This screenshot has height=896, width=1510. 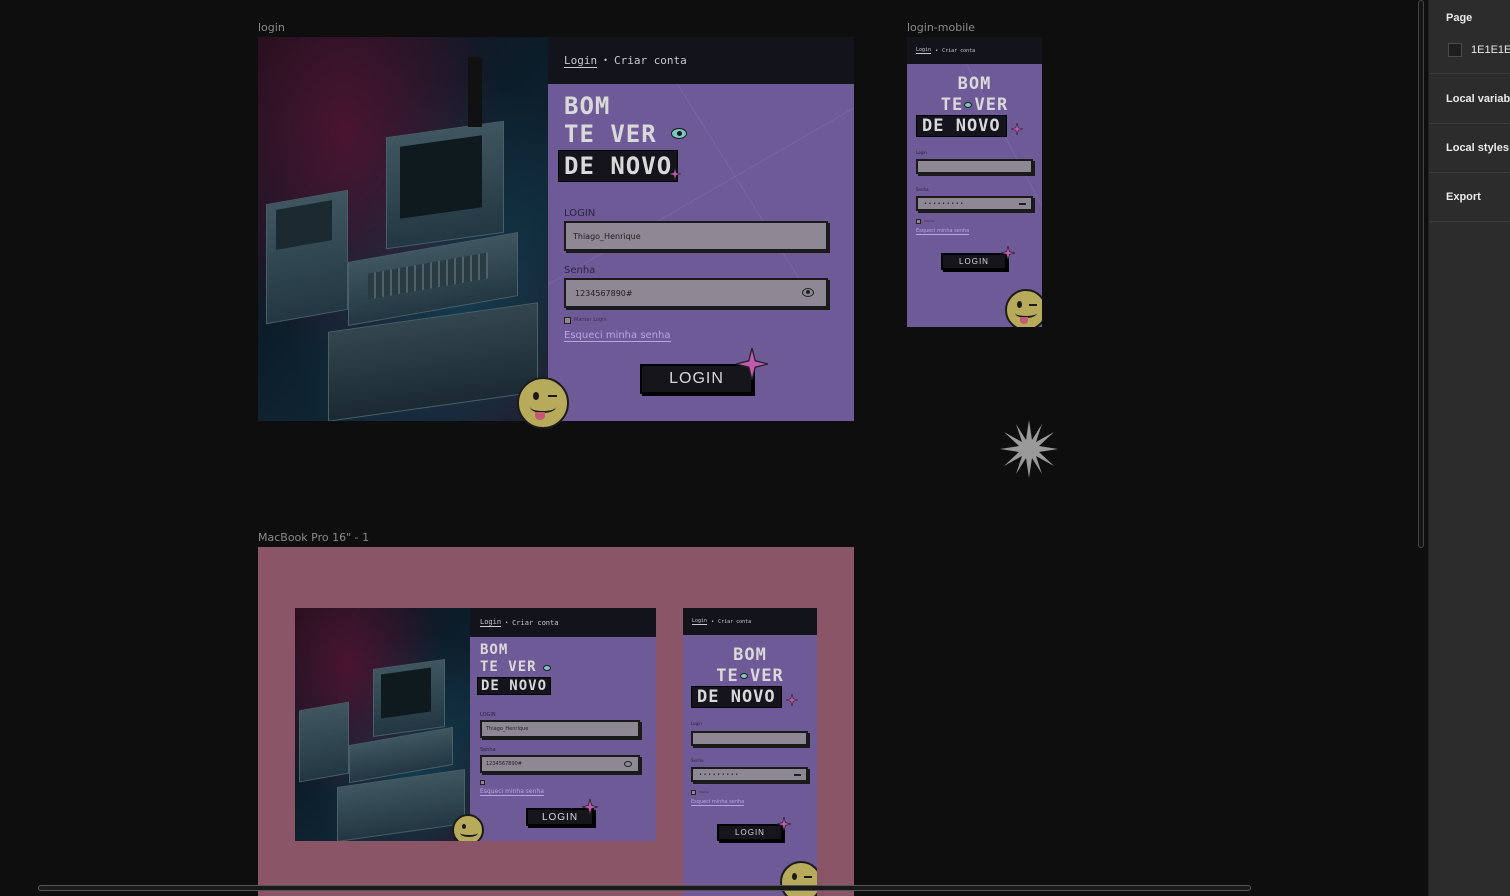 I want to click on page-section-title: Page, so click(x=1459, y=18).